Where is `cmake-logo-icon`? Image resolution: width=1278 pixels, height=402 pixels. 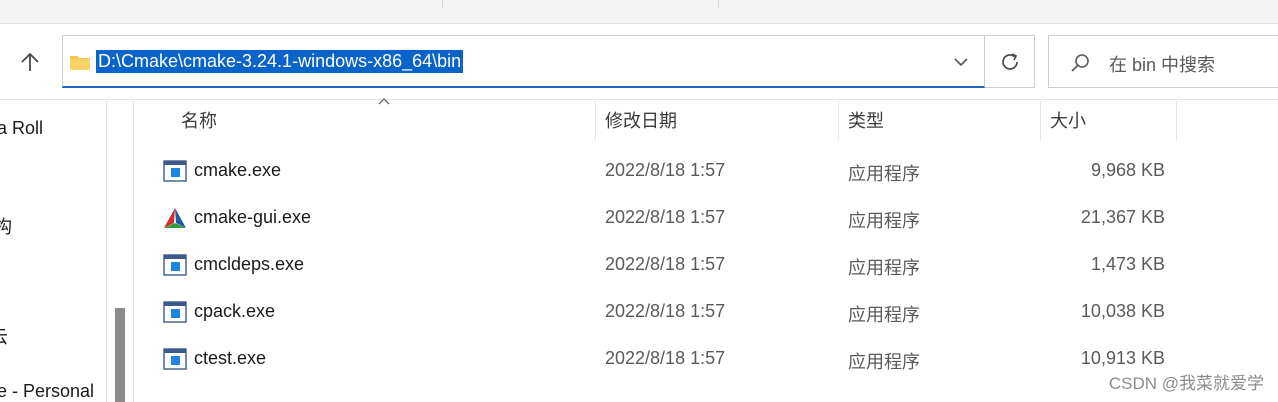 cmake-logo-icon is located at coordinates (175, 218).